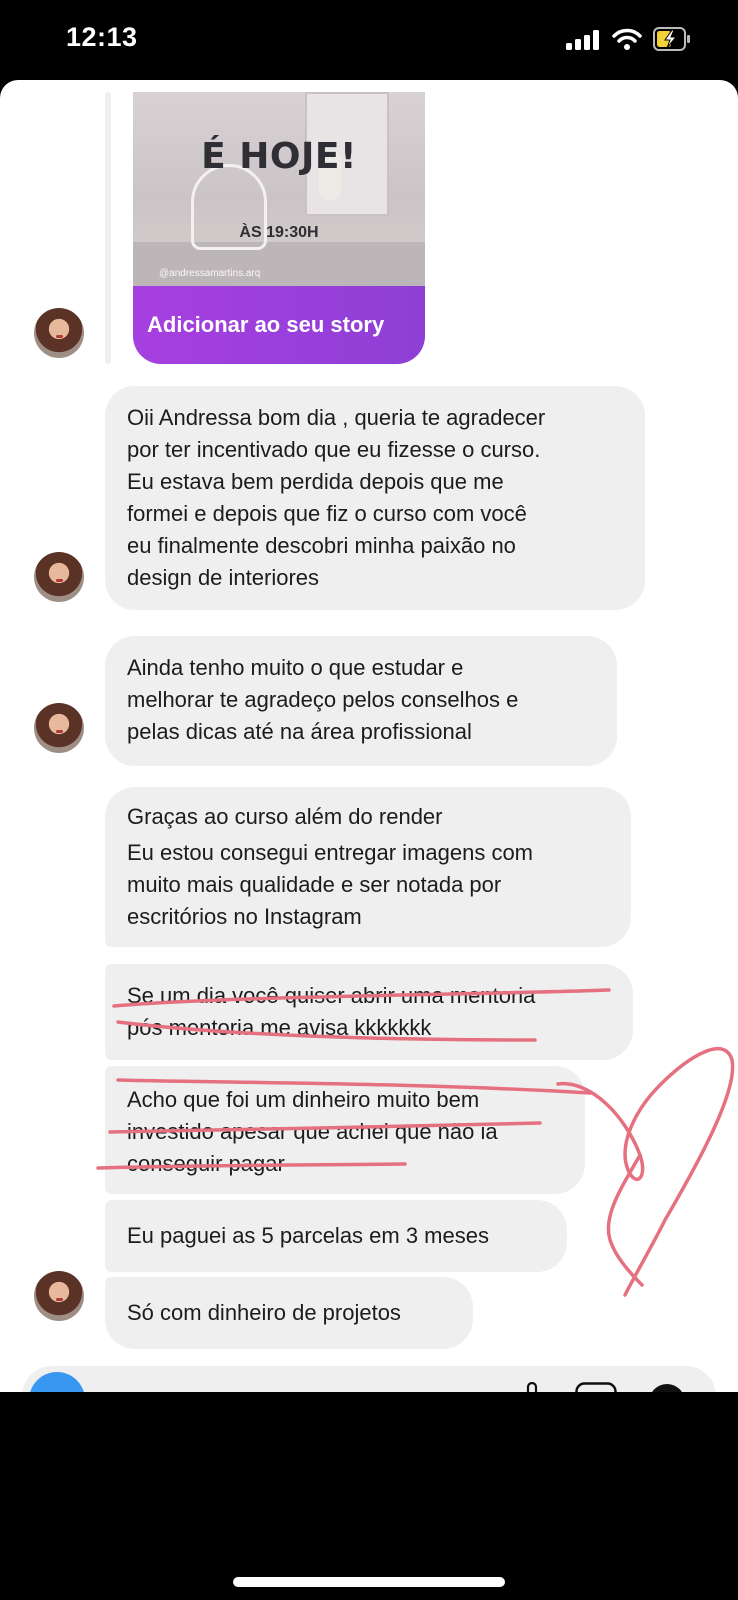 The height and width of the screenshot is (1600, 738). I want to click on wifi-icon, so click(627, 39).